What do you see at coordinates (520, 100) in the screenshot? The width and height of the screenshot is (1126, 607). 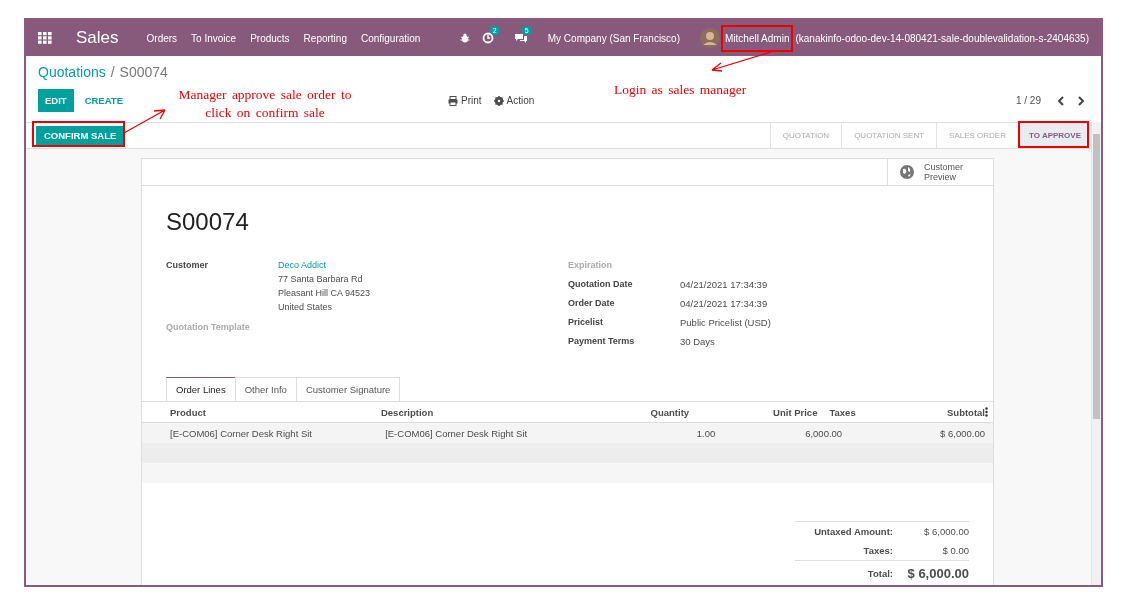 I see `action-menu: Action` at bounding box center [520, 100].